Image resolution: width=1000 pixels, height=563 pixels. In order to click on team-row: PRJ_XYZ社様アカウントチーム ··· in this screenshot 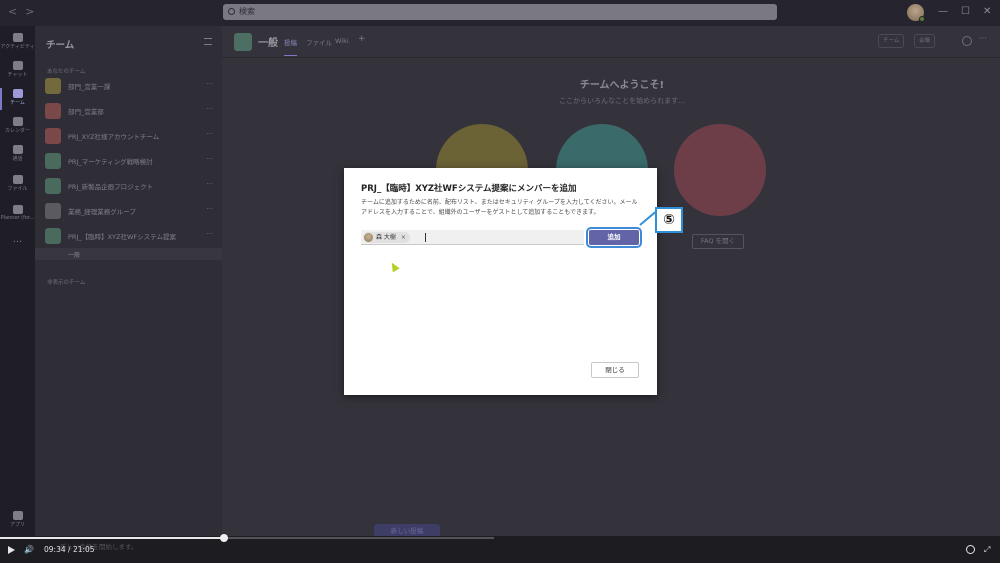, I will do `click(128, 136)`.